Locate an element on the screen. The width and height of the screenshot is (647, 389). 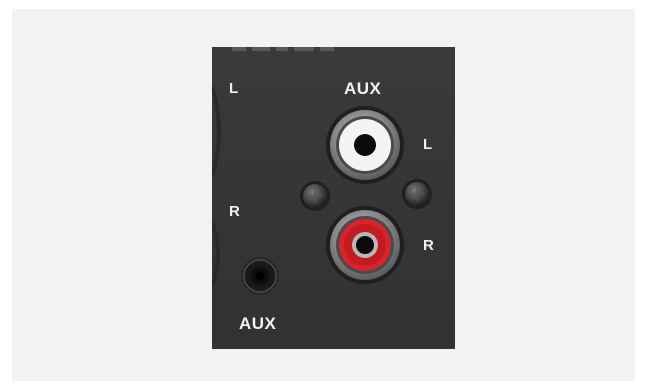
rca-left-label: L is located at coordinates (428, 144).